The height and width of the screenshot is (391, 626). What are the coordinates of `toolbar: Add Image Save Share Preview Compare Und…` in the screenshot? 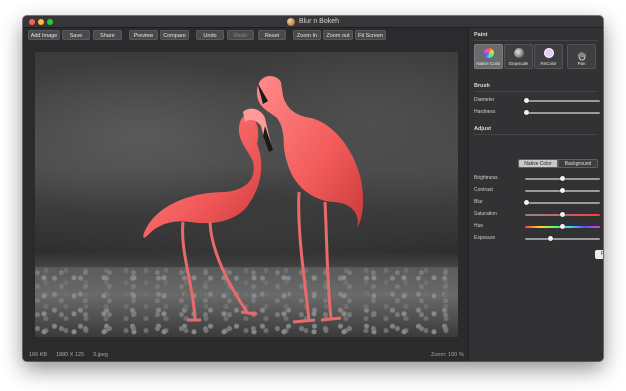 It's located at (245, 35).